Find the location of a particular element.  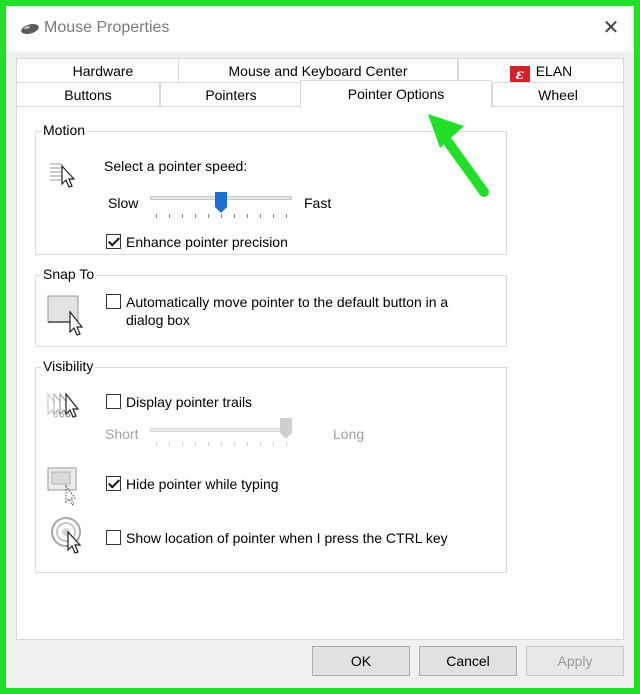

apply-button-label: Apply is located at coordinates (575, 661).